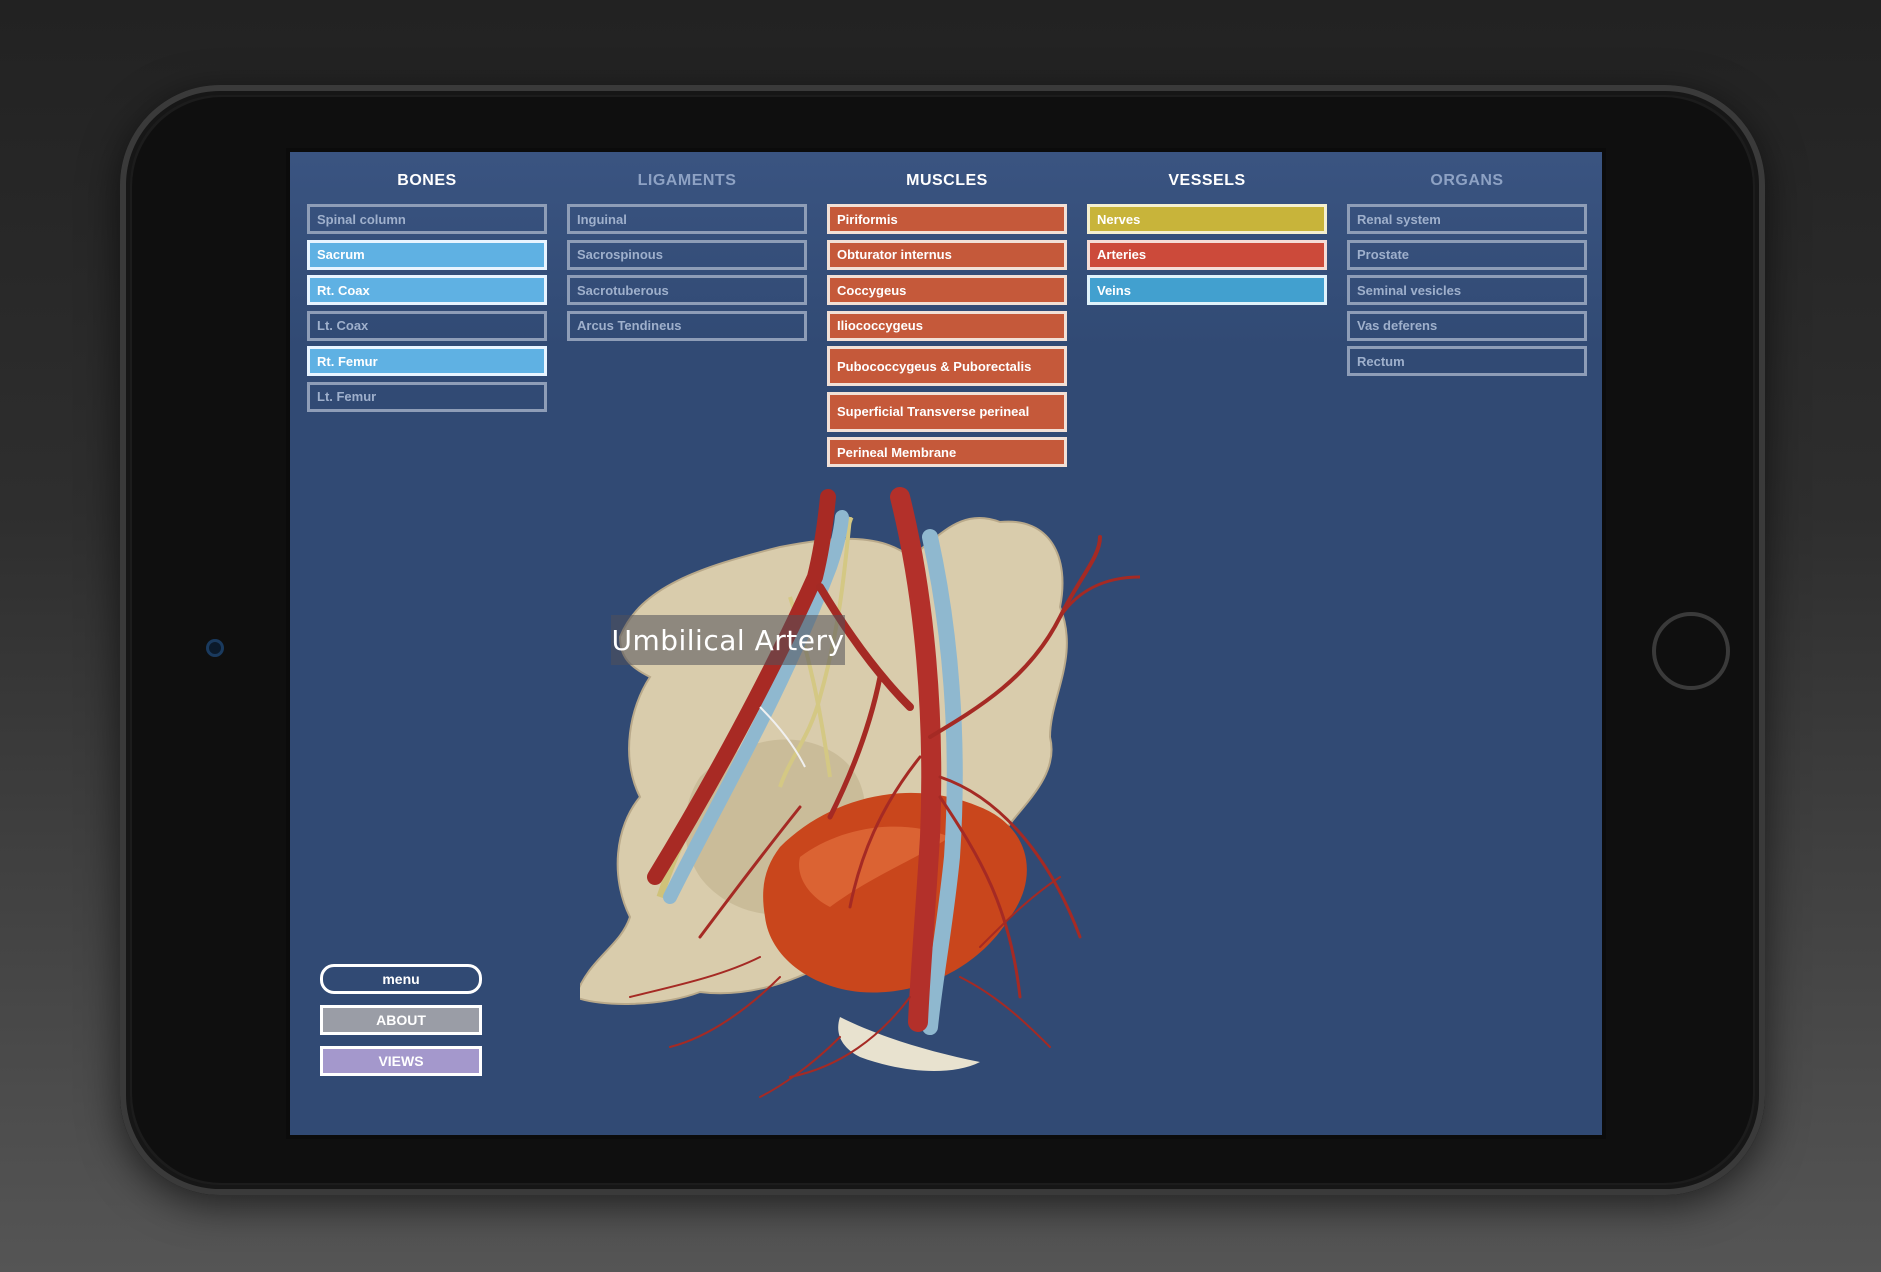 The height and width of the screenshot is (1272, 1881). I want to click on bone-item-sacrum: Sacrum, so click(427, 254).